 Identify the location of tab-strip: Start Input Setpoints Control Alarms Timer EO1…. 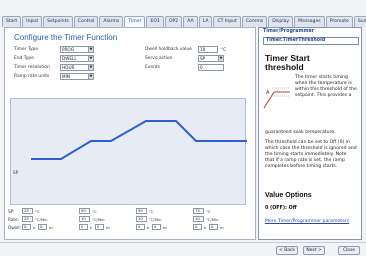
(184, 21).